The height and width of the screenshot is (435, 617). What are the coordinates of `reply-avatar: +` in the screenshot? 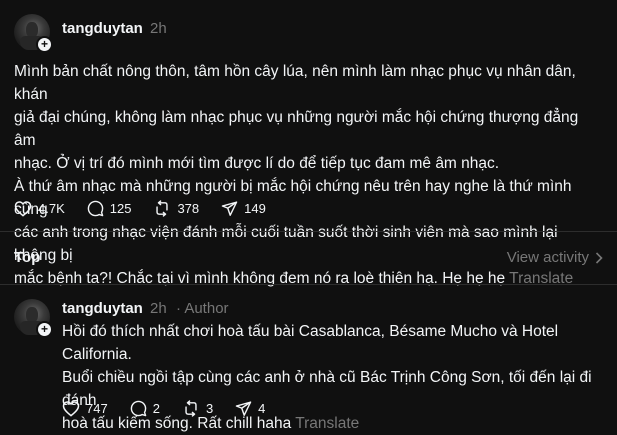 It's located at (33, 318).